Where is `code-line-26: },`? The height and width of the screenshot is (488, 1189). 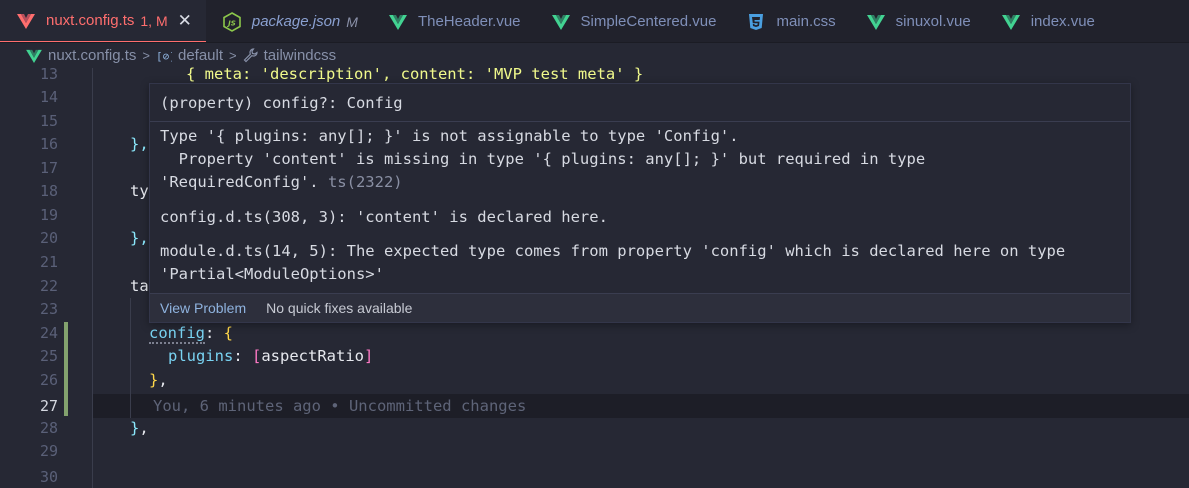 code-line-26: }, is located at coordinates (158, 380).